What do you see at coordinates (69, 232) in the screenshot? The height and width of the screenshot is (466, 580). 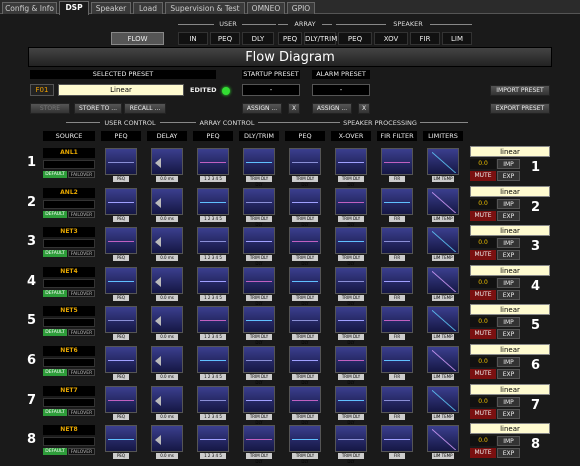 I see `source-name: NET3` at bounding box center [69, 232].